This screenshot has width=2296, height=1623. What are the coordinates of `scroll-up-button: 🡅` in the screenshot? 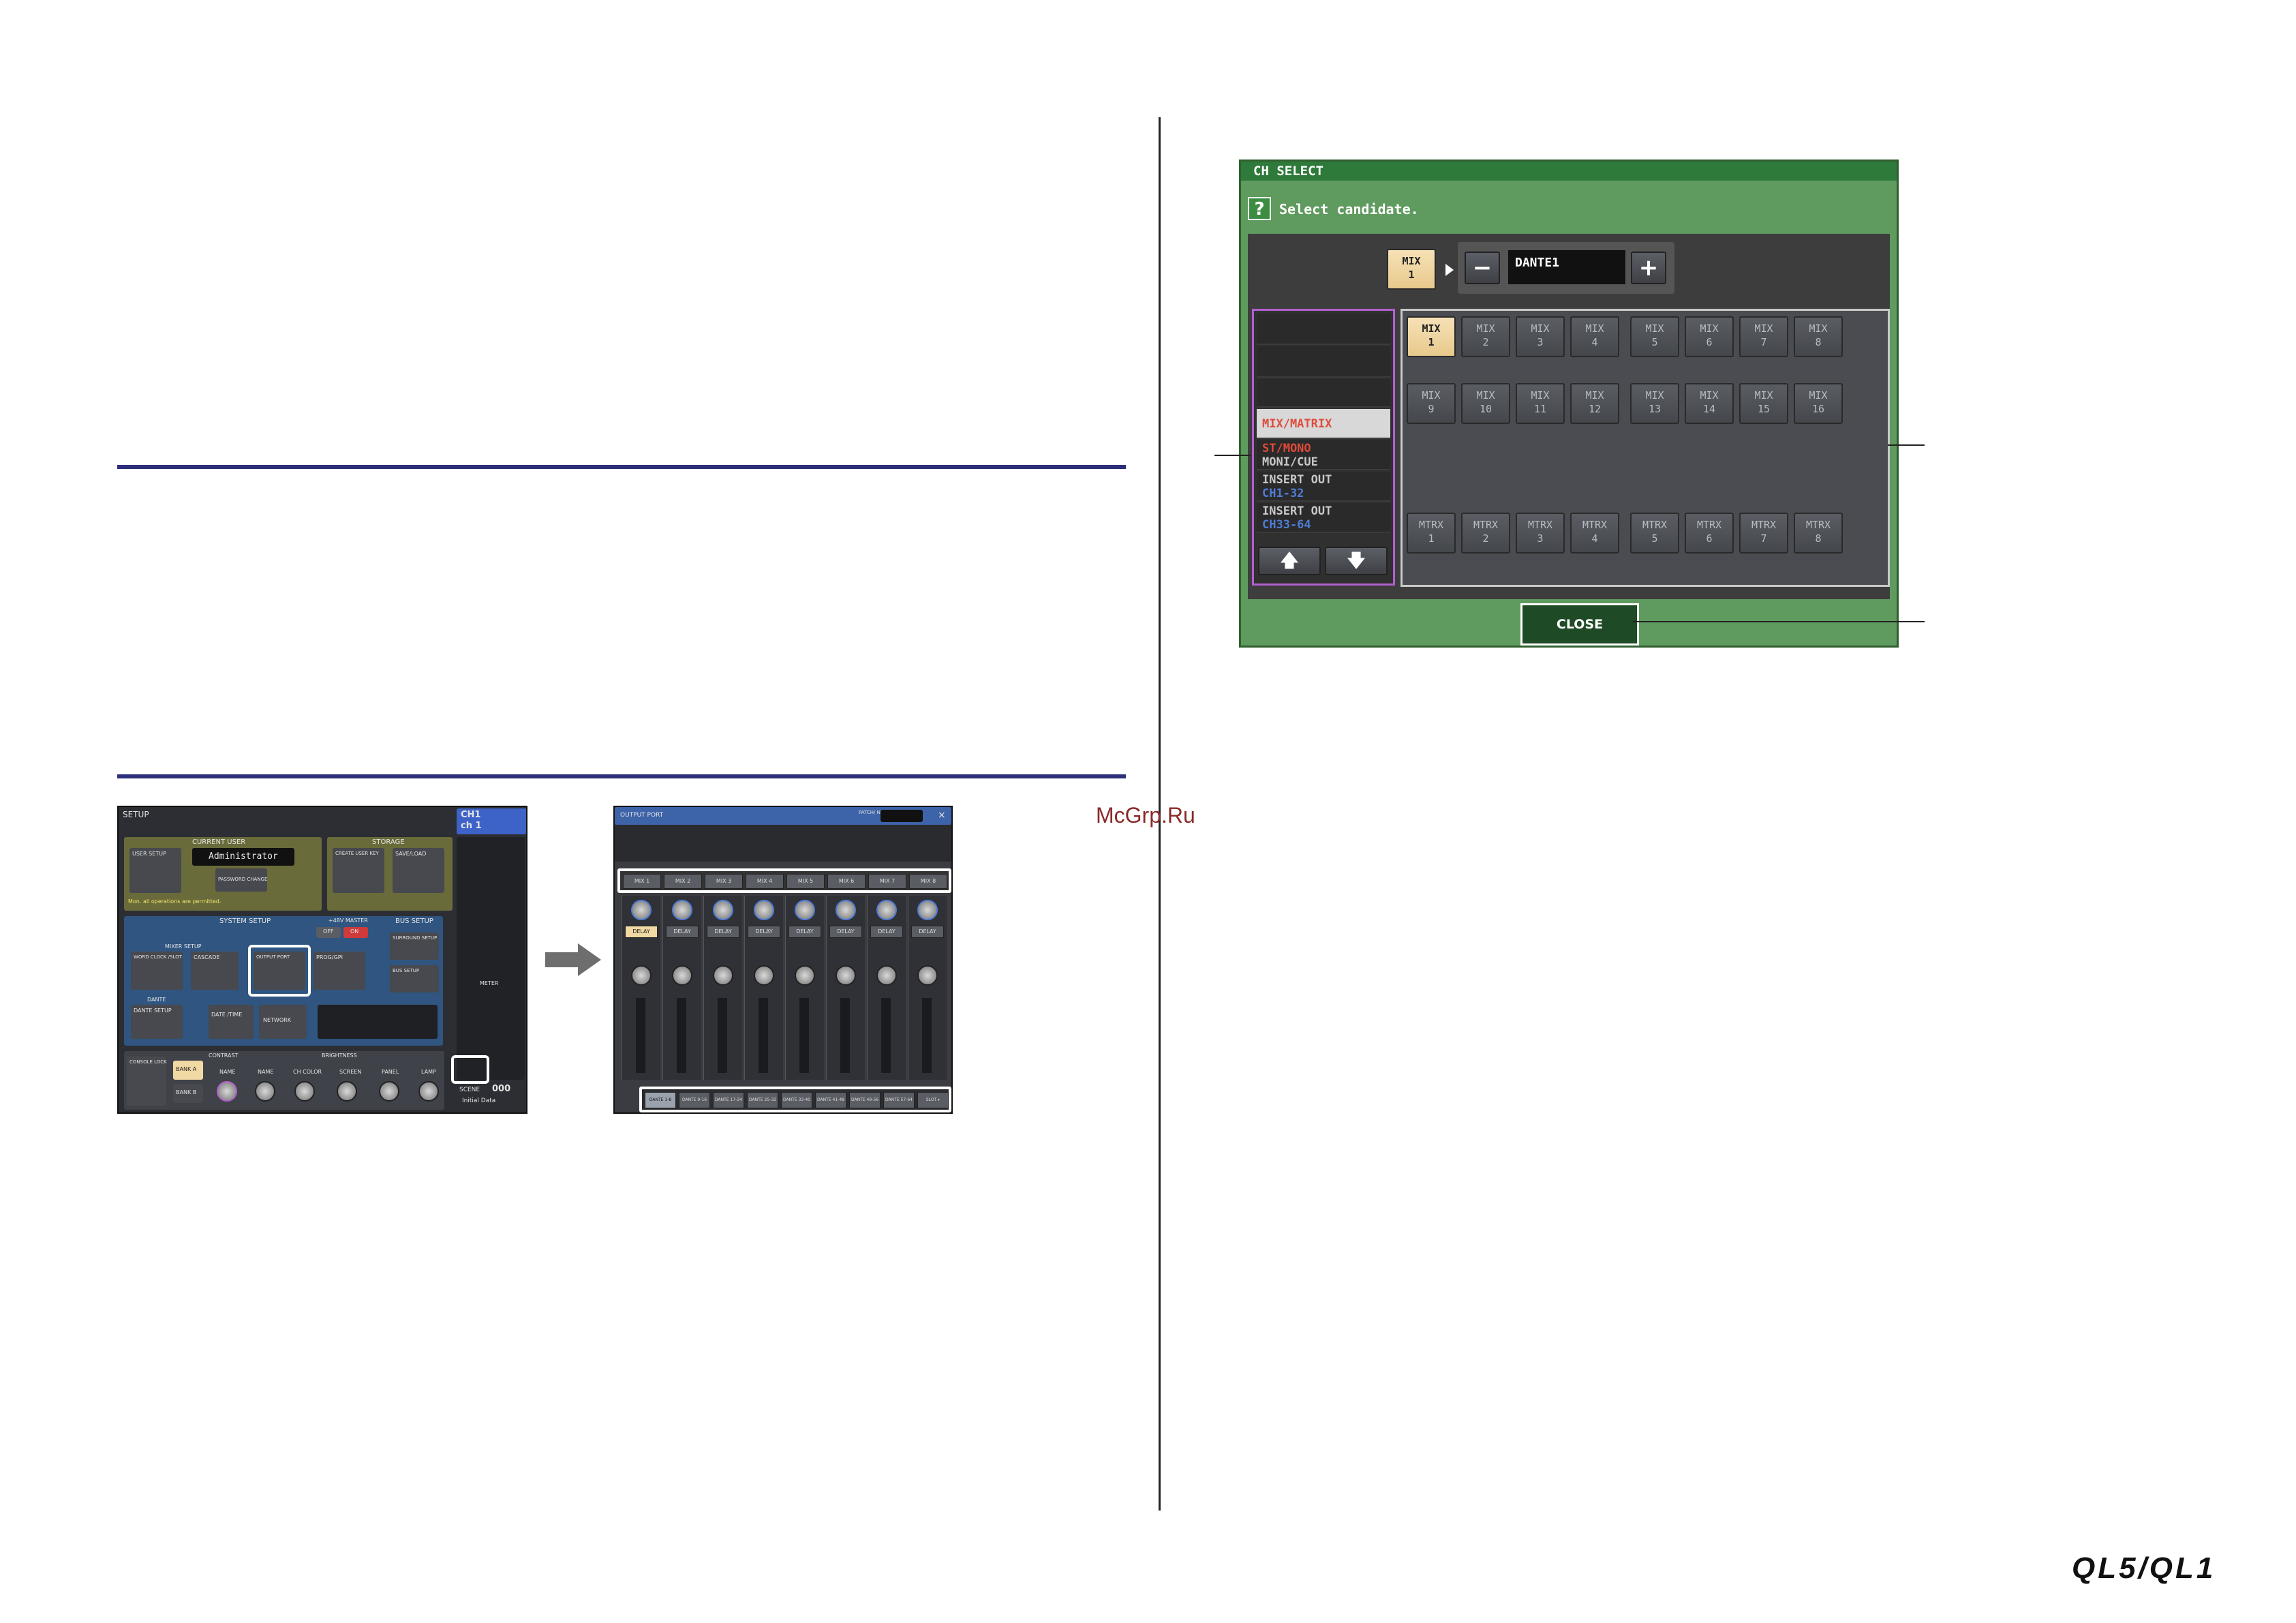 It's located at (1290, 561).